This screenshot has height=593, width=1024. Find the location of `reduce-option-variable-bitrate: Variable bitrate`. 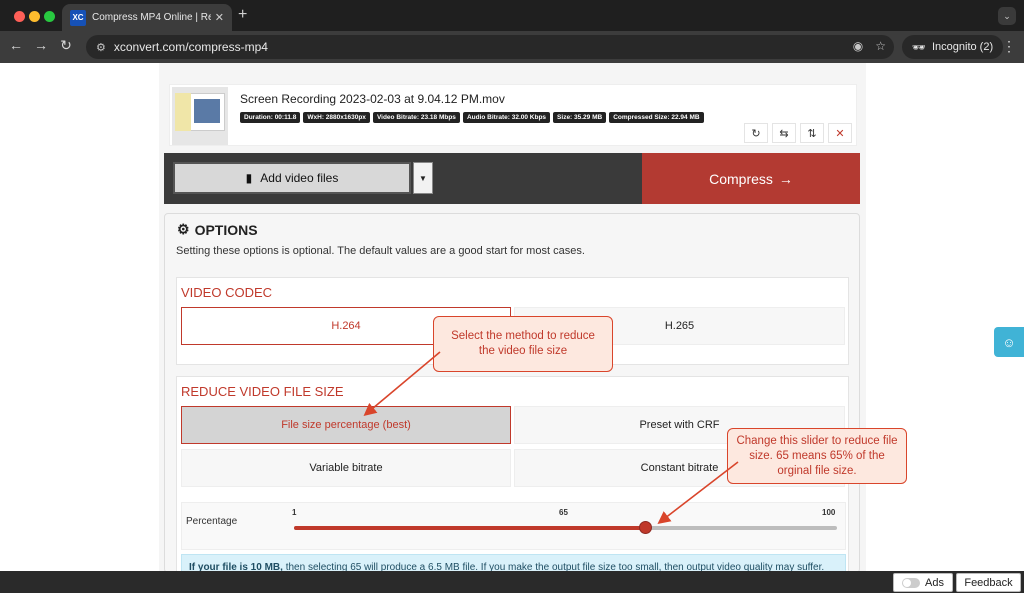

reduce-option-variable-bitrate: Variable bitrate is located at coordinates (346, 468).